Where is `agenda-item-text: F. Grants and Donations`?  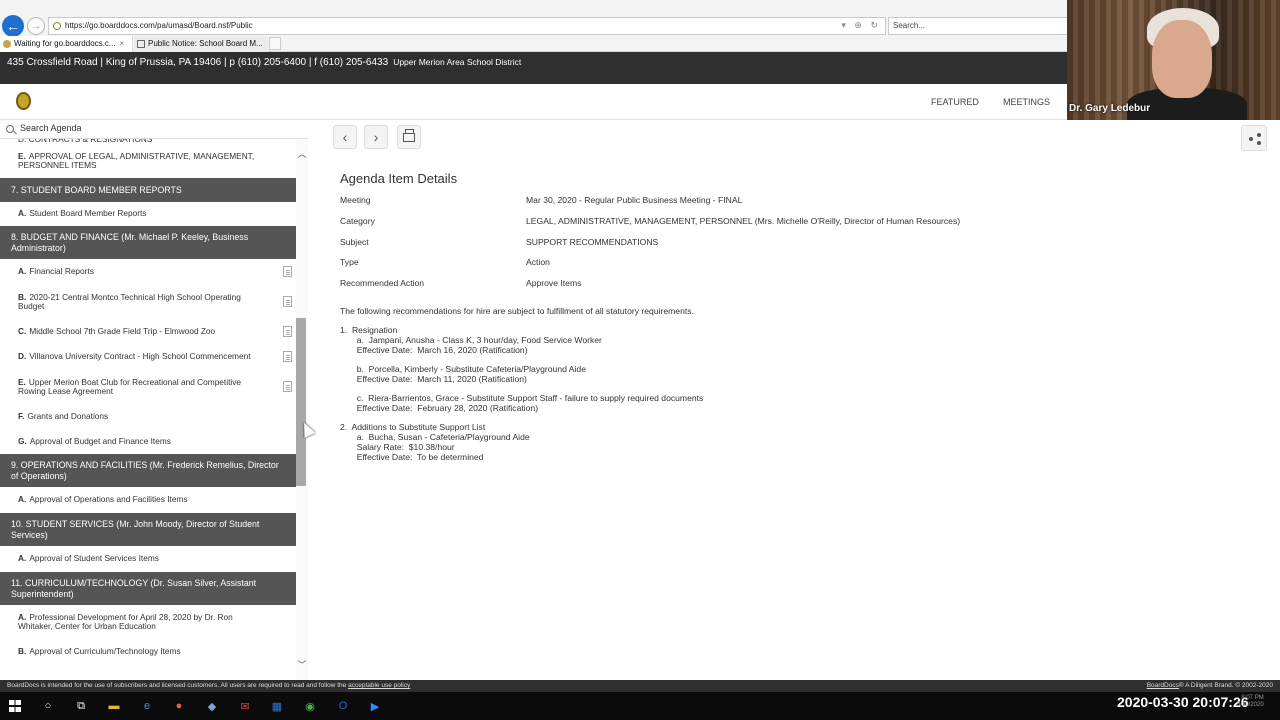 agenda-item-text: F. Grants and Donations is located at coordinates (63, 416).